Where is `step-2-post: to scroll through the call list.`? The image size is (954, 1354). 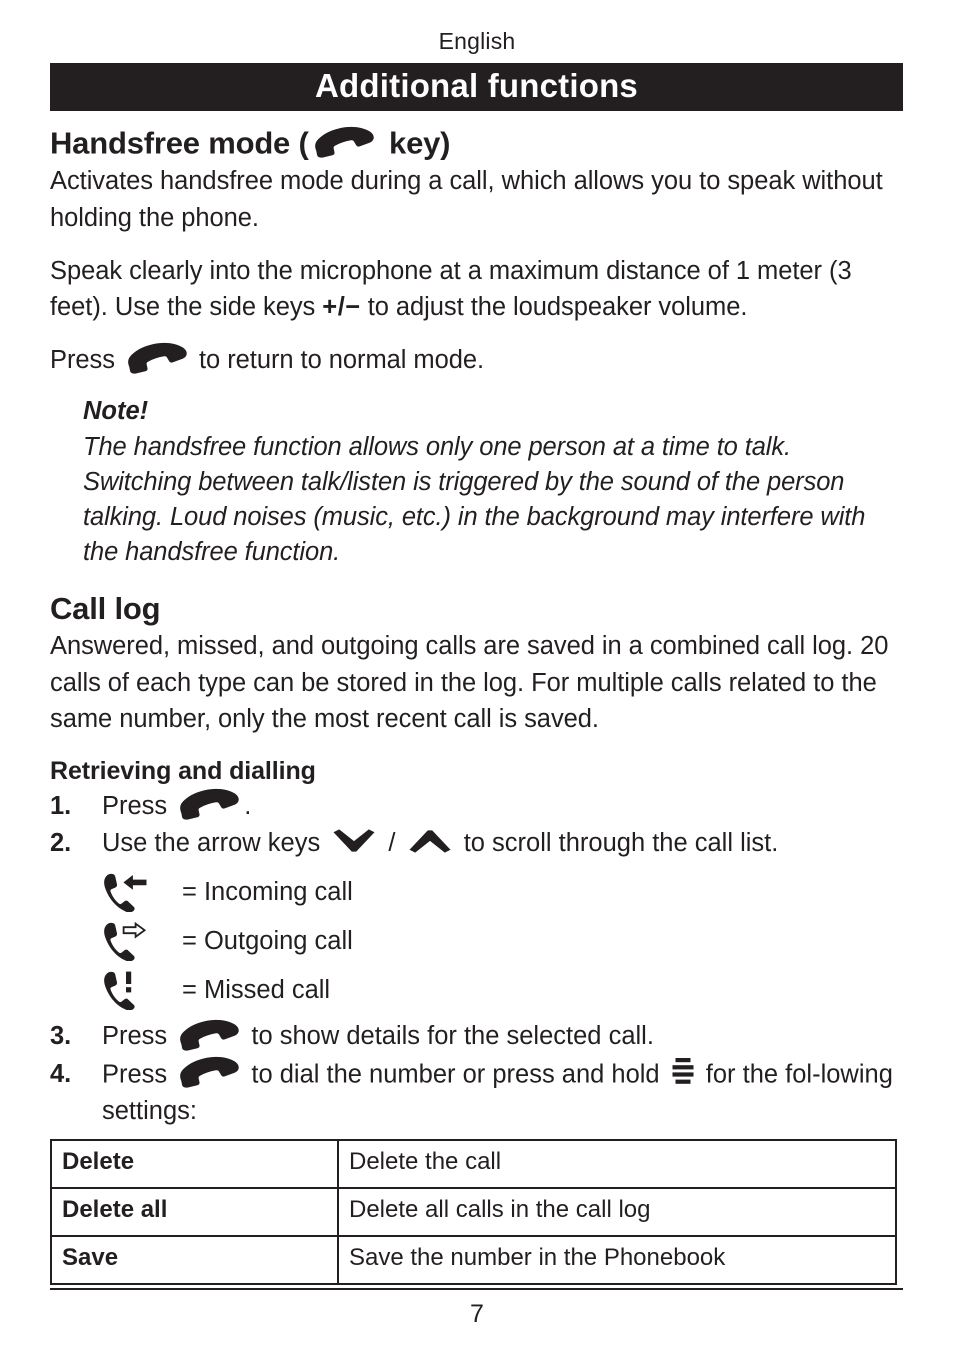 step-2-post: to scroll through the call list. is located at coordinates (617, 843).